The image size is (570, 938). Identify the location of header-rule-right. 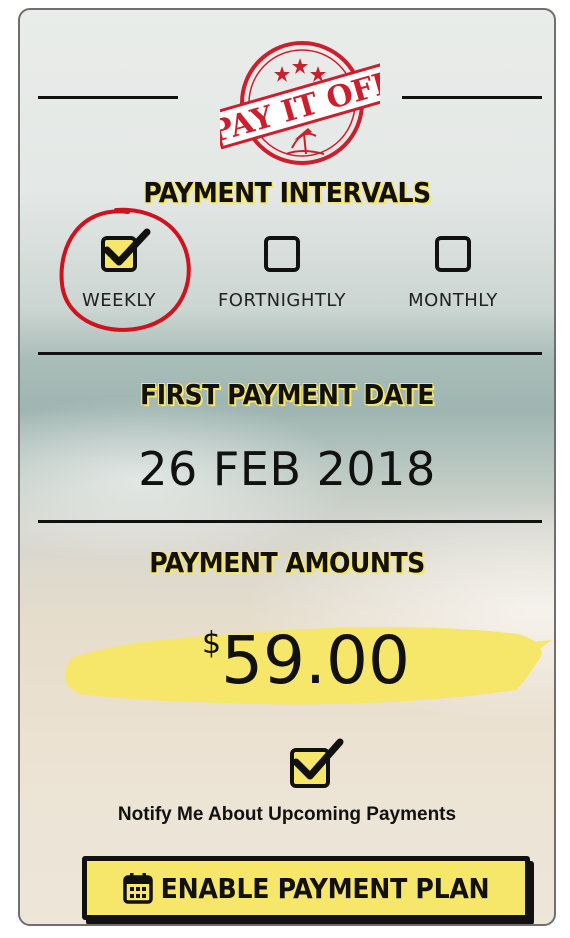
(472, 97).